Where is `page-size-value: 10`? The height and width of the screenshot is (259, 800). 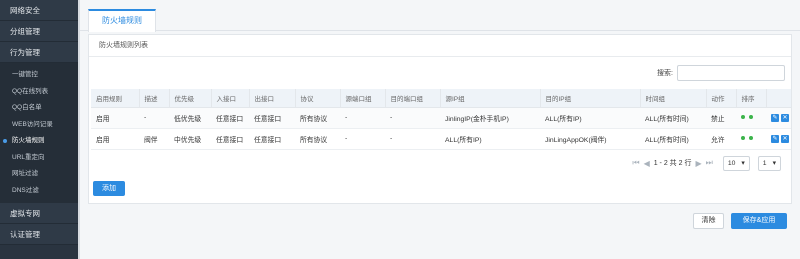
page-size-value: 10 is located at coordinates (731, 163).